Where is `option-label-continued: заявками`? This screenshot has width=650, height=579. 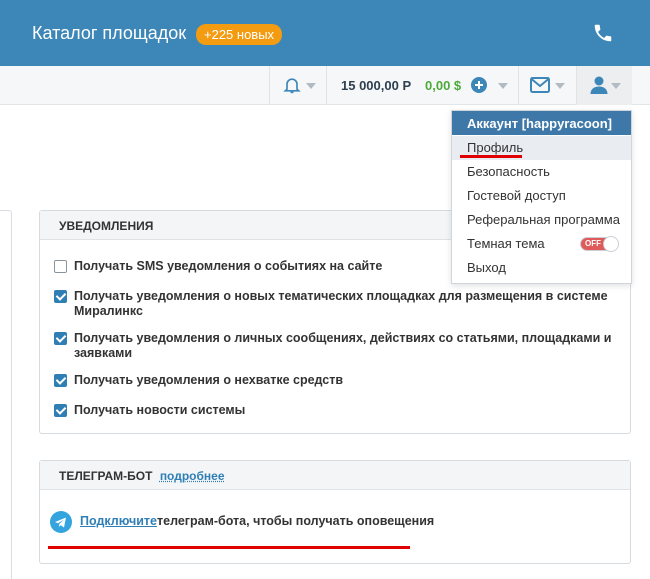 option-label-continued: заявками is located at coordinates (103, 353).